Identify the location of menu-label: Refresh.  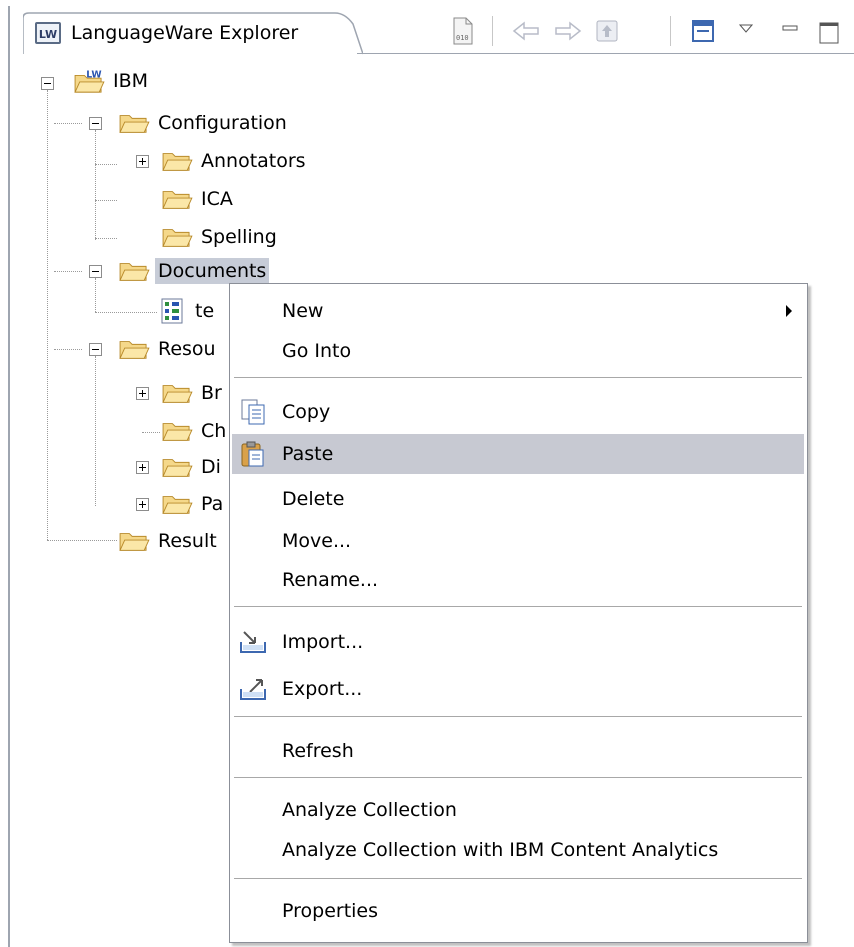
(318, 751).